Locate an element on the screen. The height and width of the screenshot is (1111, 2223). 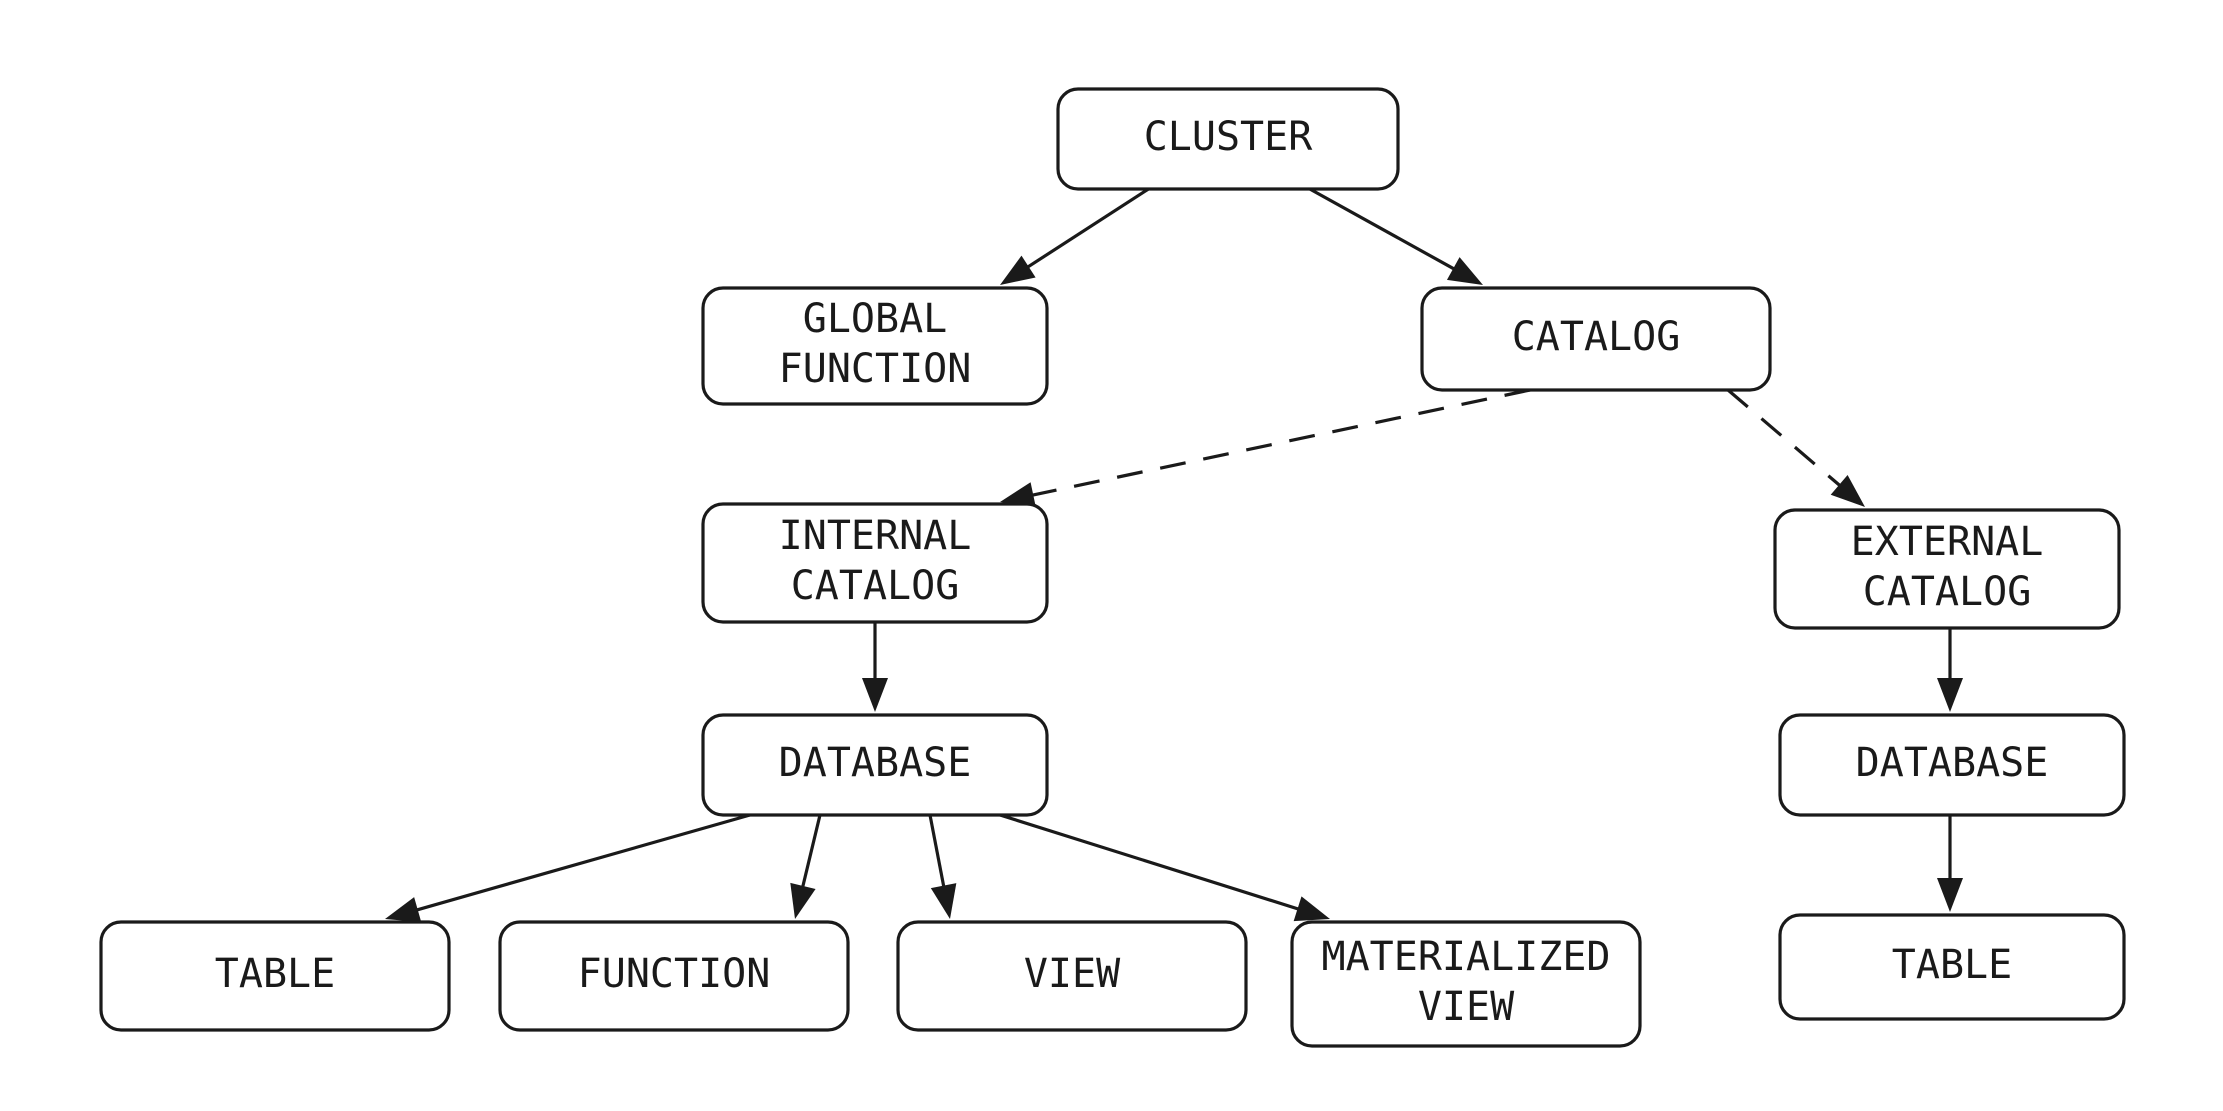
node-database-external: DATABASE is located at coordinates (1952, 765).